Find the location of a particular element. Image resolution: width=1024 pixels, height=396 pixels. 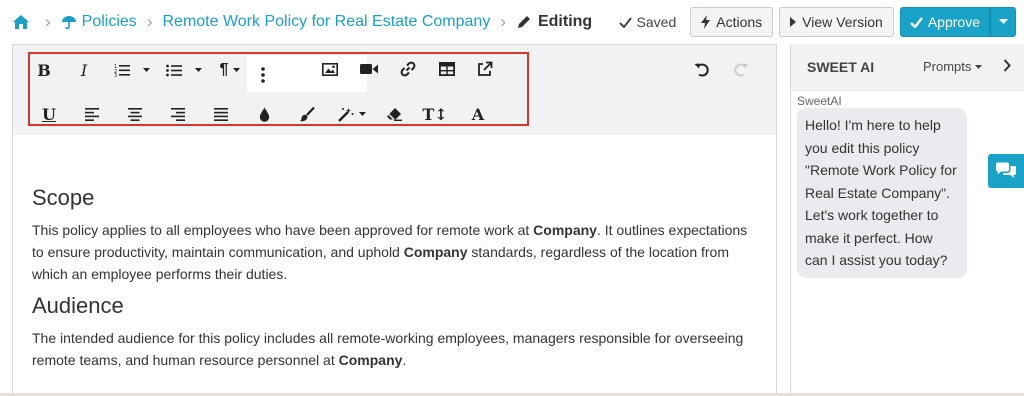

comments-icon is located at coordinates (1006, 170).